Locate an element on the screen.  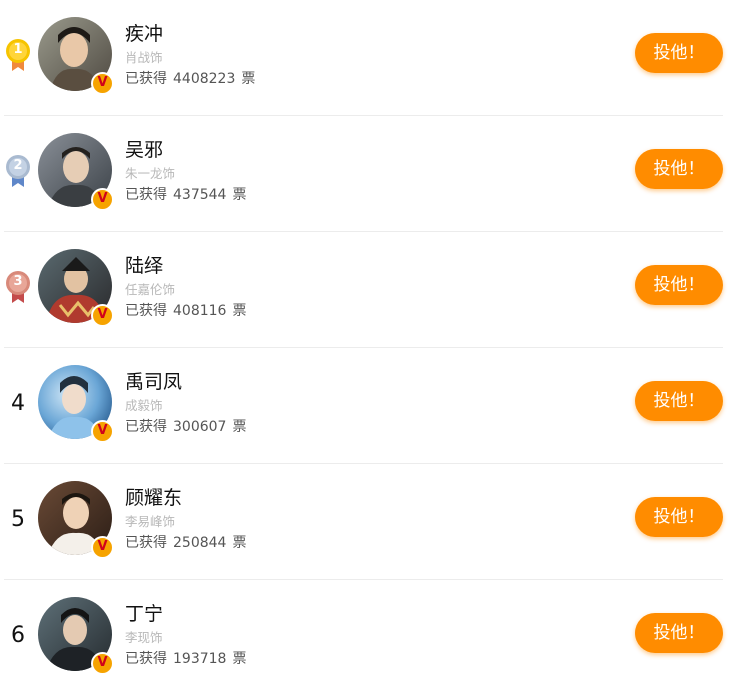
actor-name: 肖战饰 is located at coordinates (144, 57).